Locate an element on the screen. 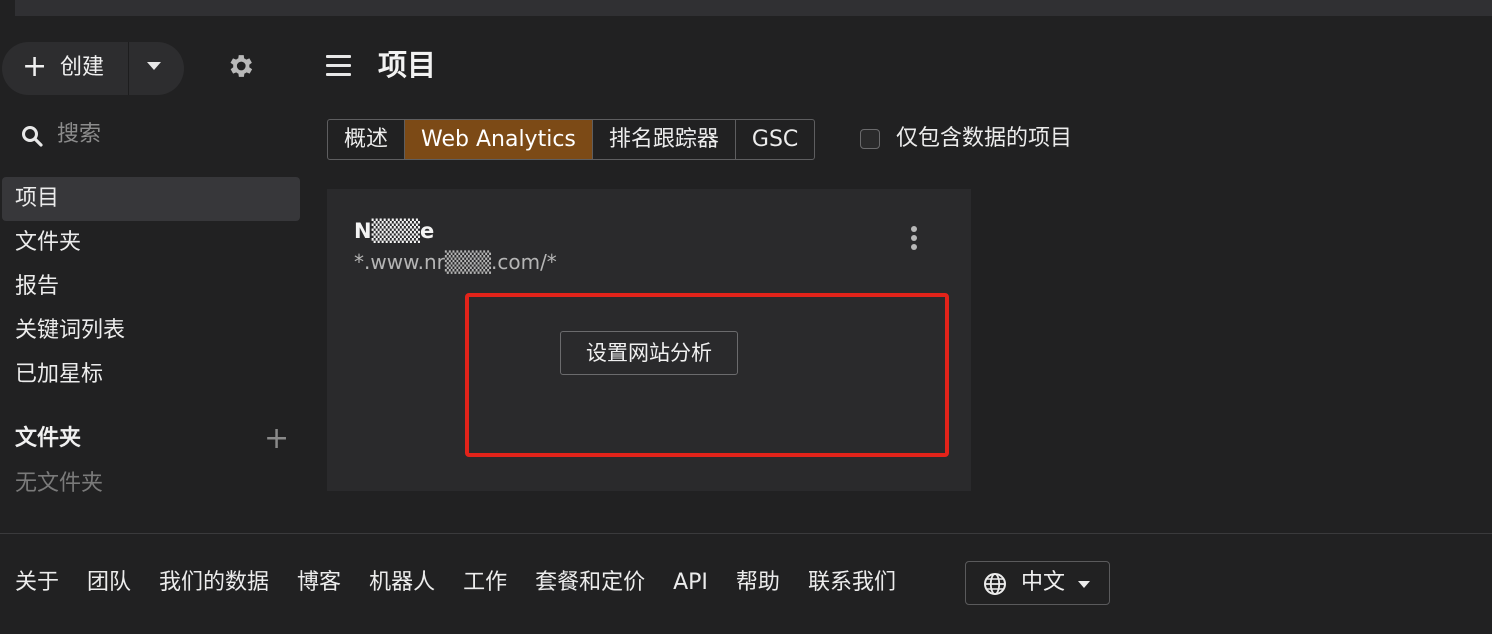 This screenshot has height=634, width=1492. tab-rank-tracker: 排名跟踪器 is located at coordinates (664, 139).